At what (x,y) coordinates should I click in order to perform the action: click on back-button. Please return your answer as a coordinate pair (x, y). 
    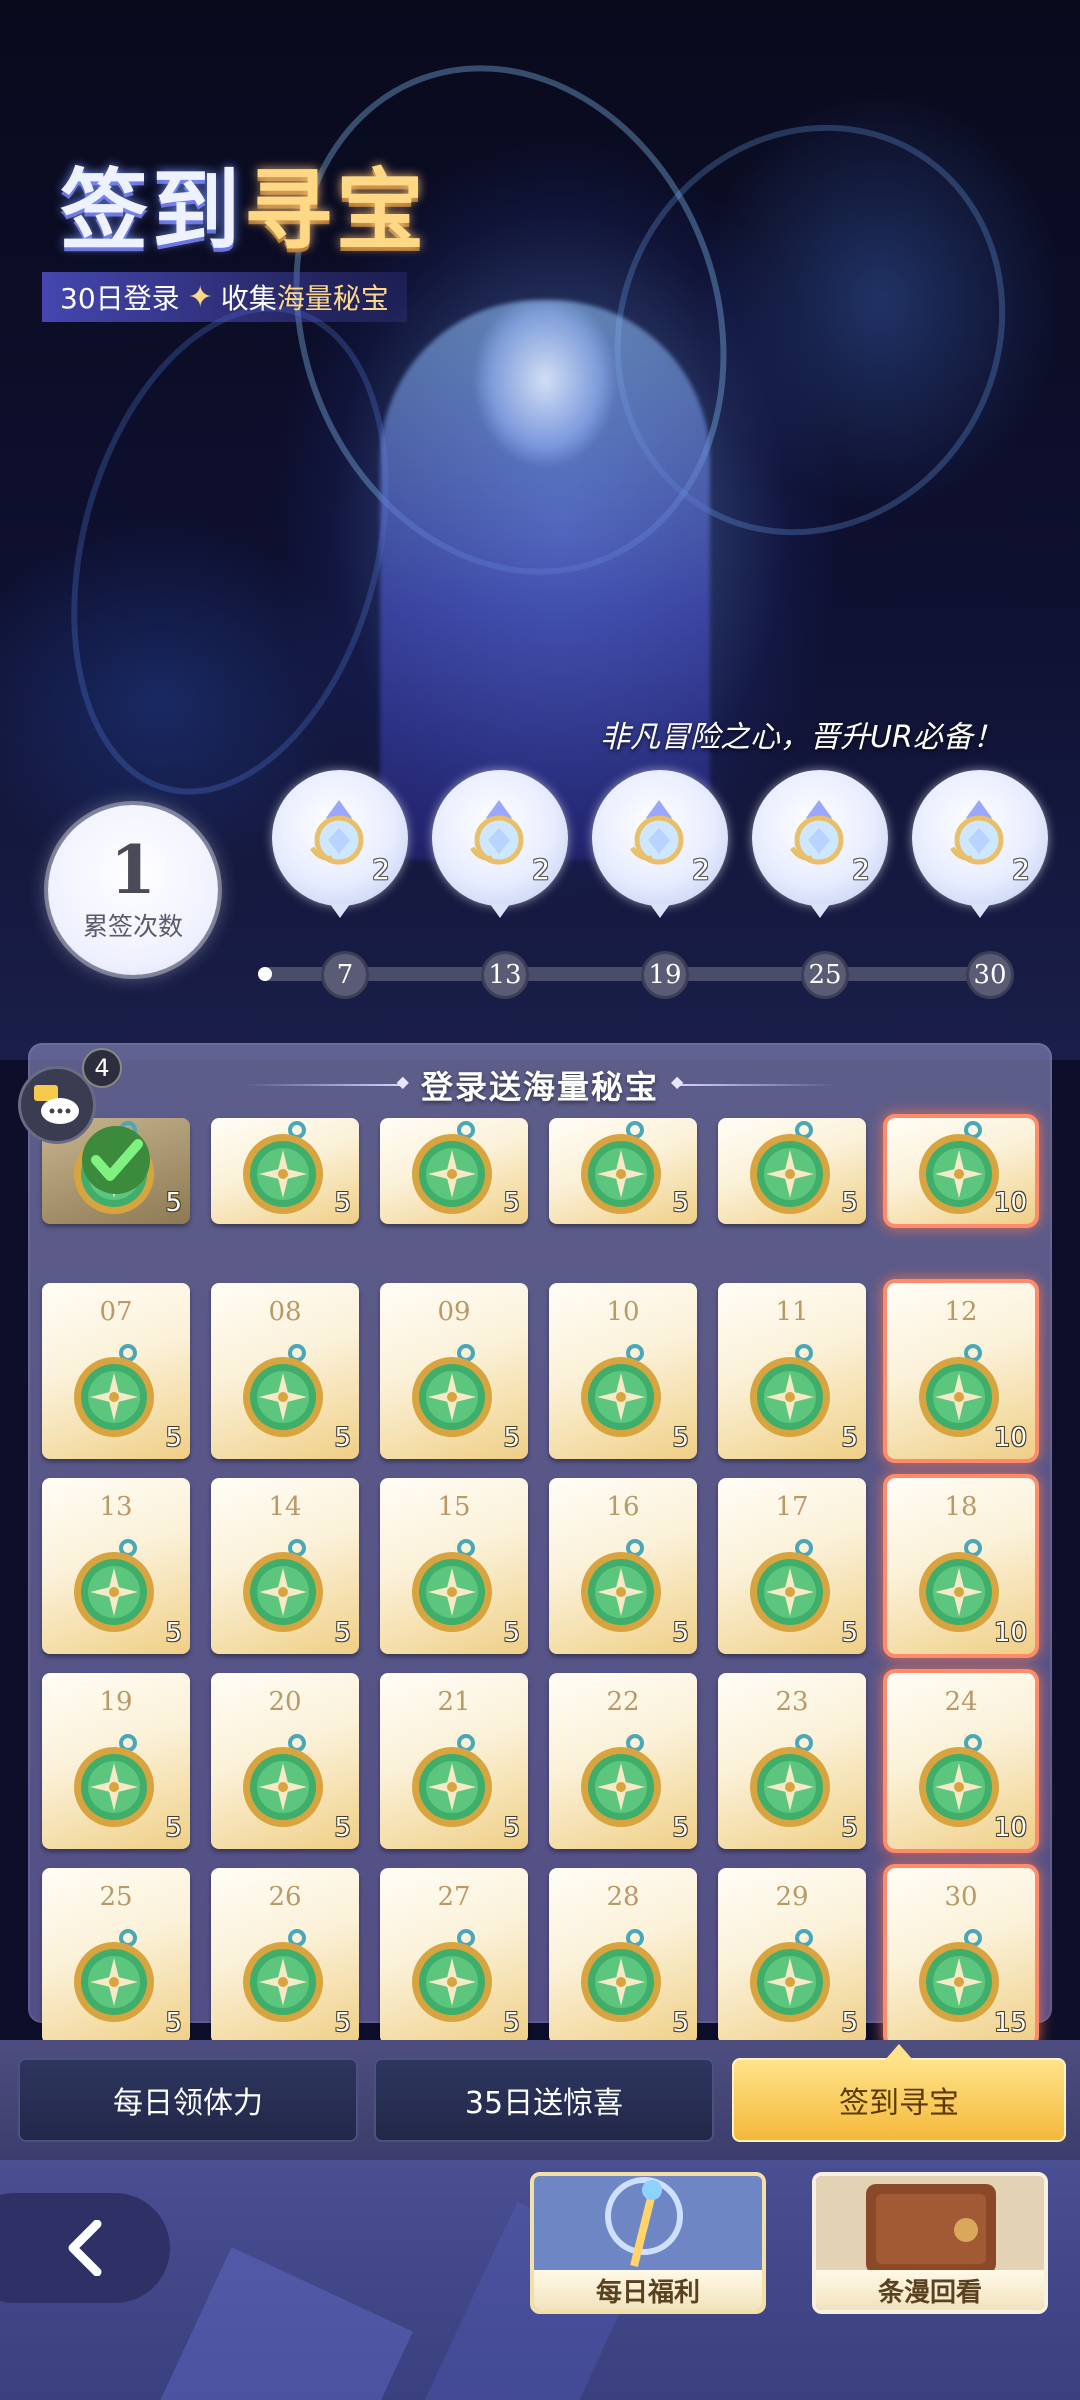
    Looking at the image, I should click on (85, 2248).